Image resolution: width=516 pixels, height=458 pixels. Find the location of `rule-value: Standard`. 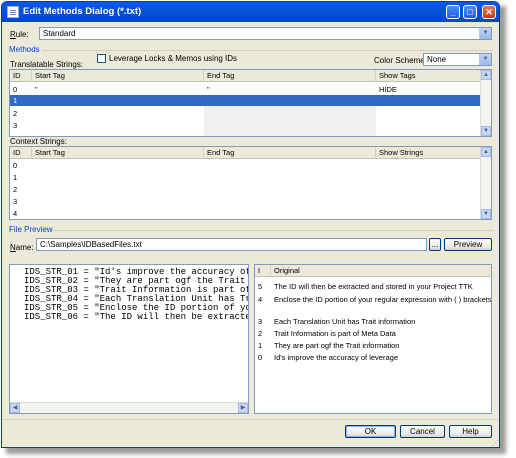

rule-value: Standard is located at coordinates (59, 33).